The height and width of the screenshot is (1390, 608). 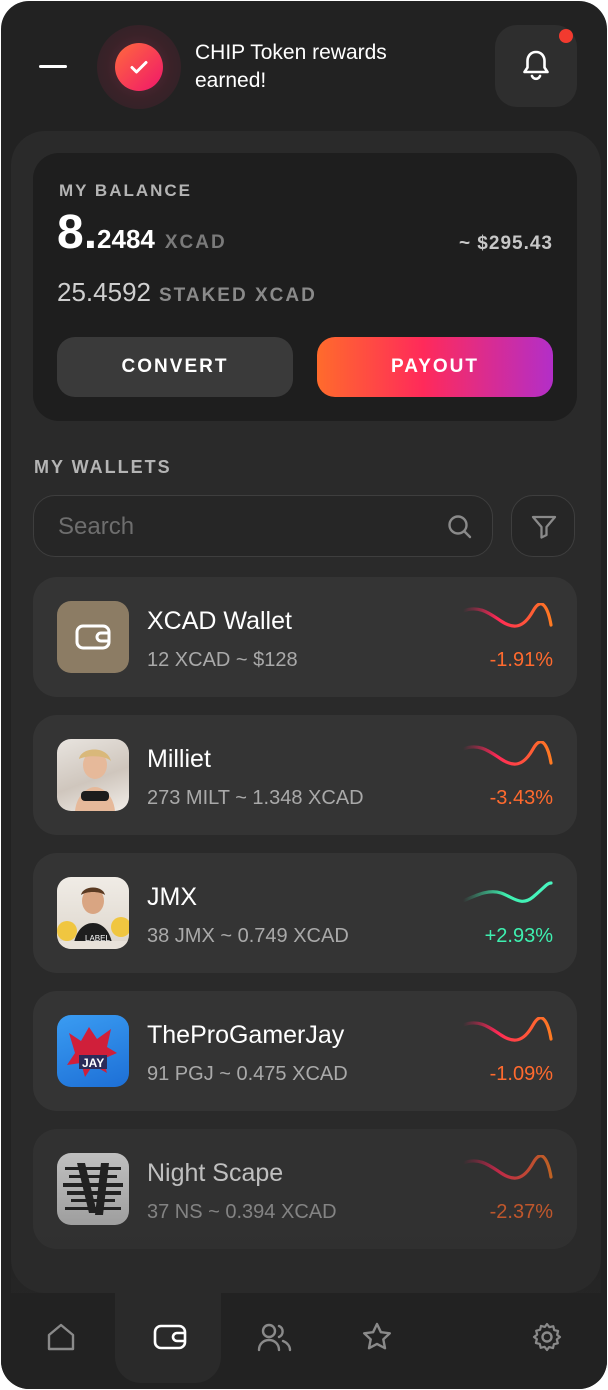 I want to click on users-icon, so click(x=274, y=1337).